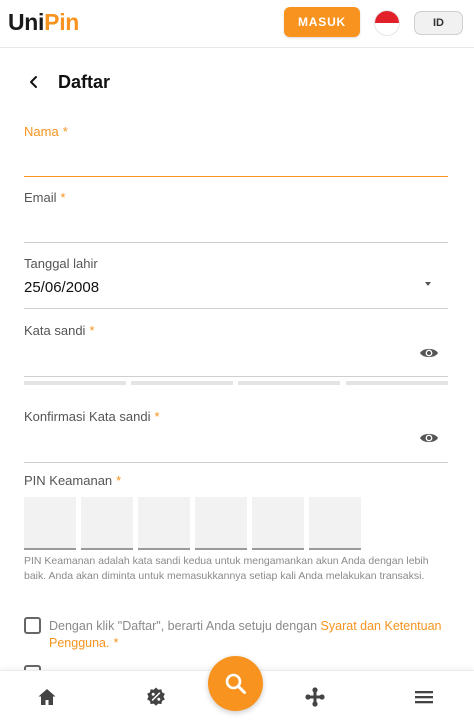 The height and width of the screenshot is (720, 474). What do you see at coordinates (236, 242) in the screenshot?
I see `email-underline` at bounding box center [236, 242].